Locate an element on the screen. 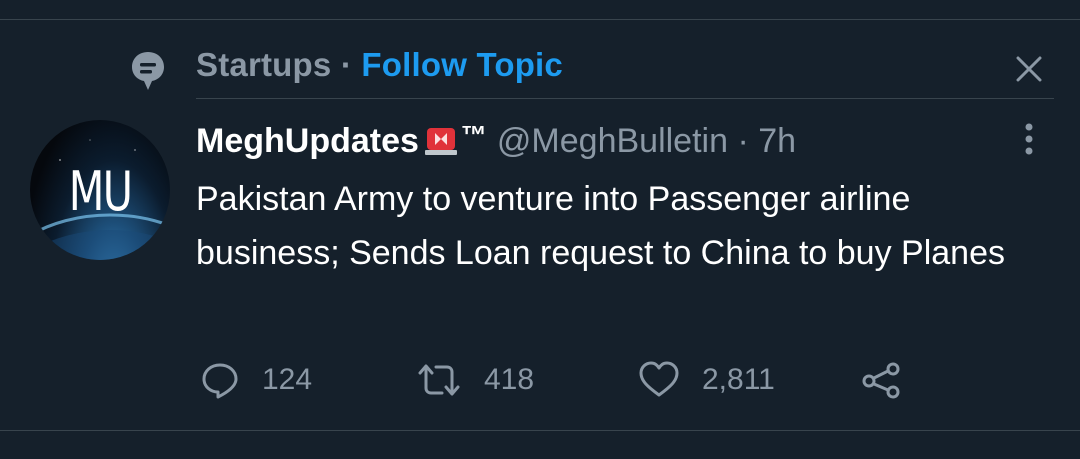  like-button: 2,811 is located at coordinates (706, 380).